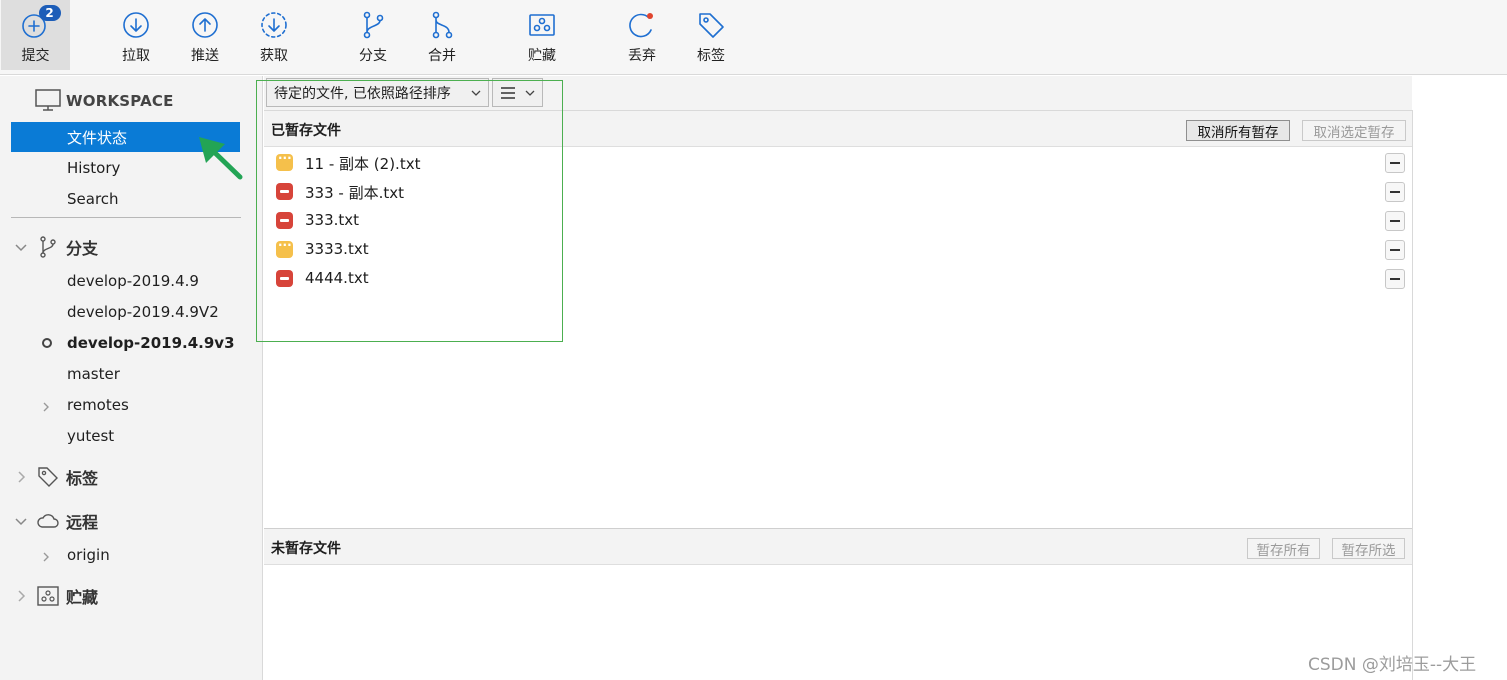 This screenshot has height=680, width=1507. Describe the element at coordinates (131, 405) in the screenshot. I see `branch-item-remotes: remotes` at that location.